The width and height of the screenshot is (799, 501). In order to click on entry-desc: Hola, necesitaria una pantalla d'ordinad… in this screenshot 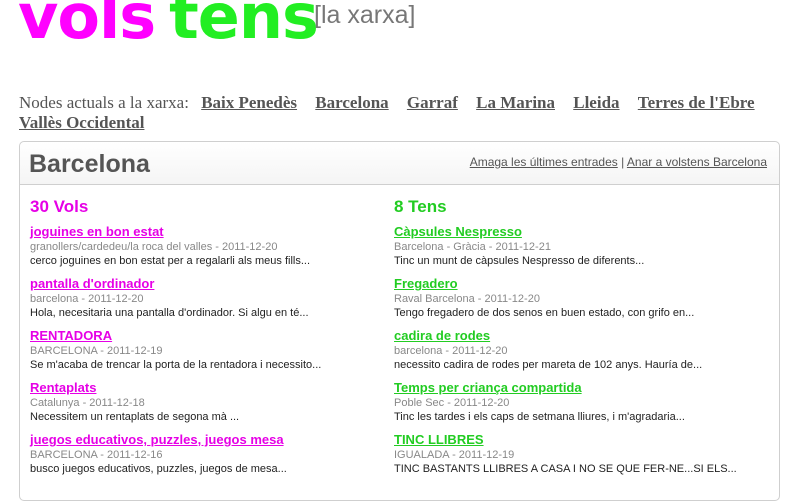, I will do `click(169, 313)`.